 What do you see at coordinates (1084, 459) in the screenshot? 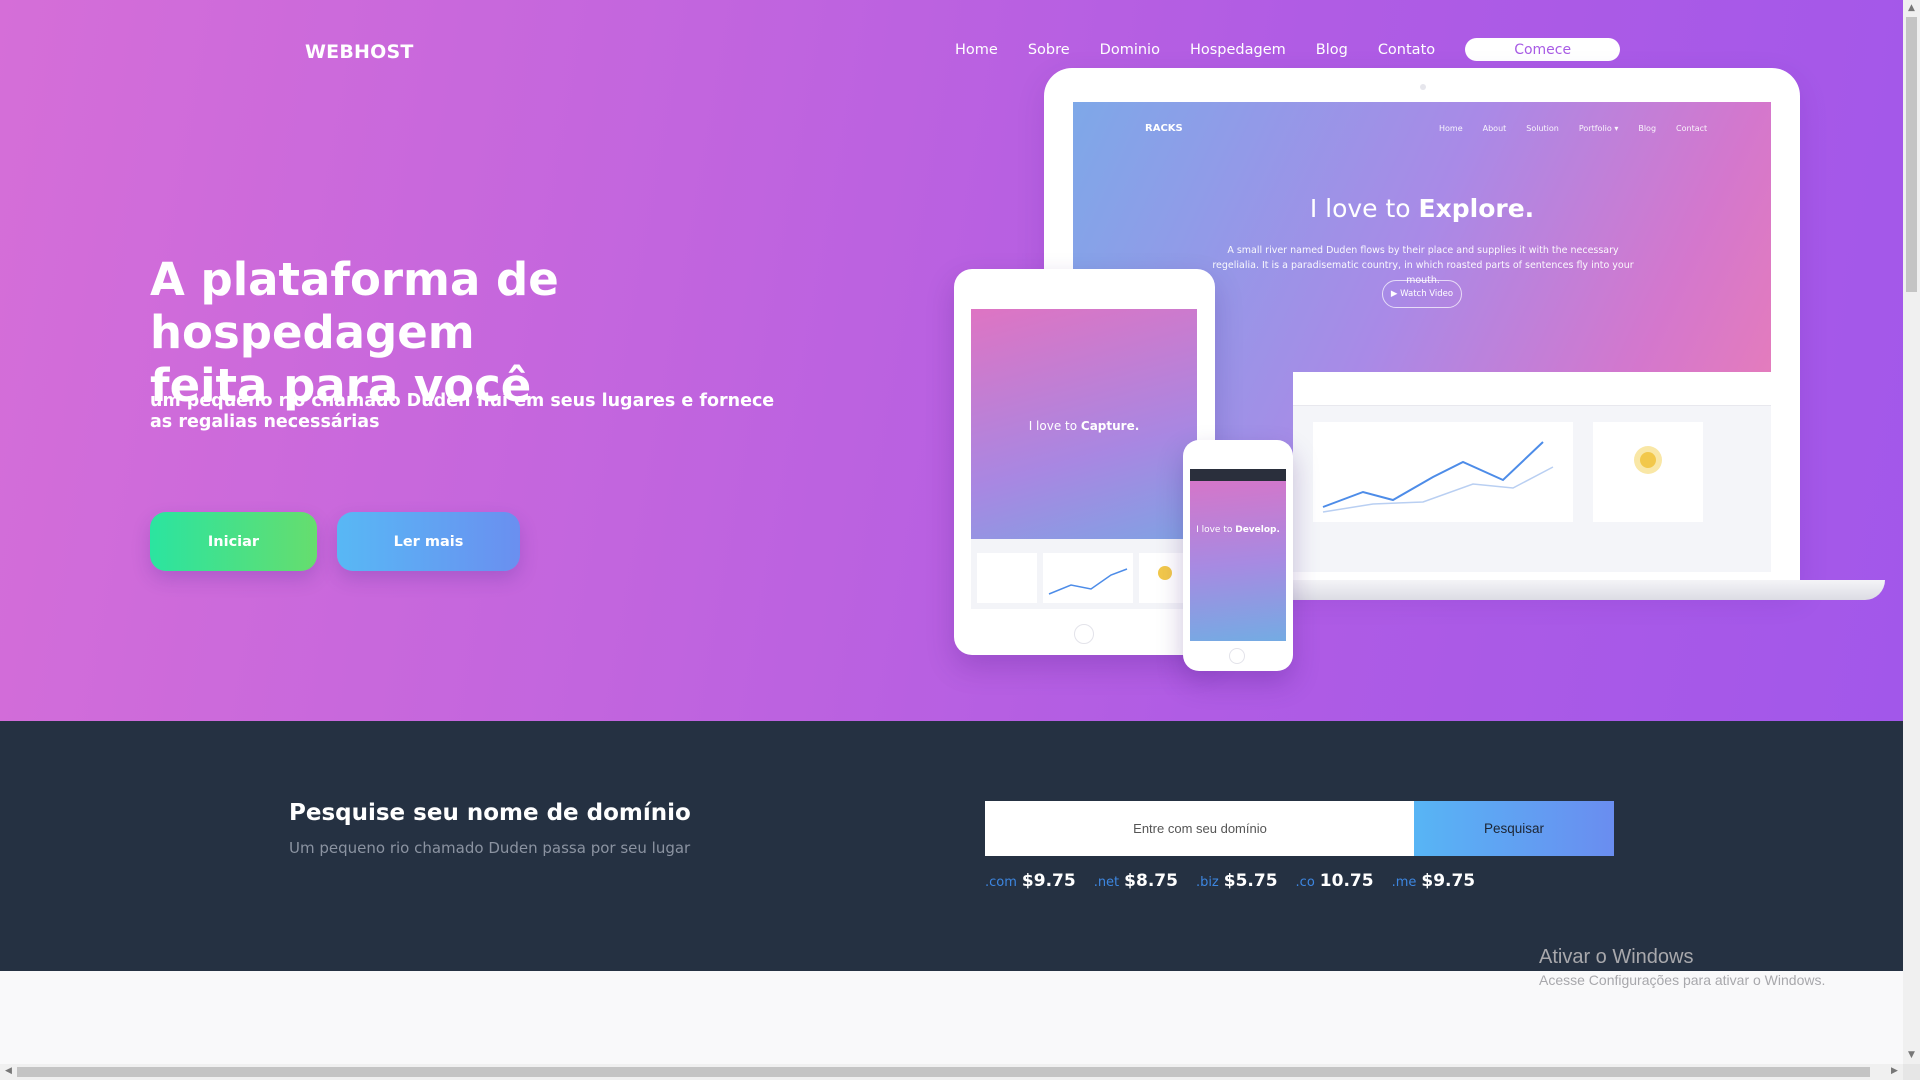
I see `tablet-screen: I love to Capture.` at bounding box center [1084, 459].